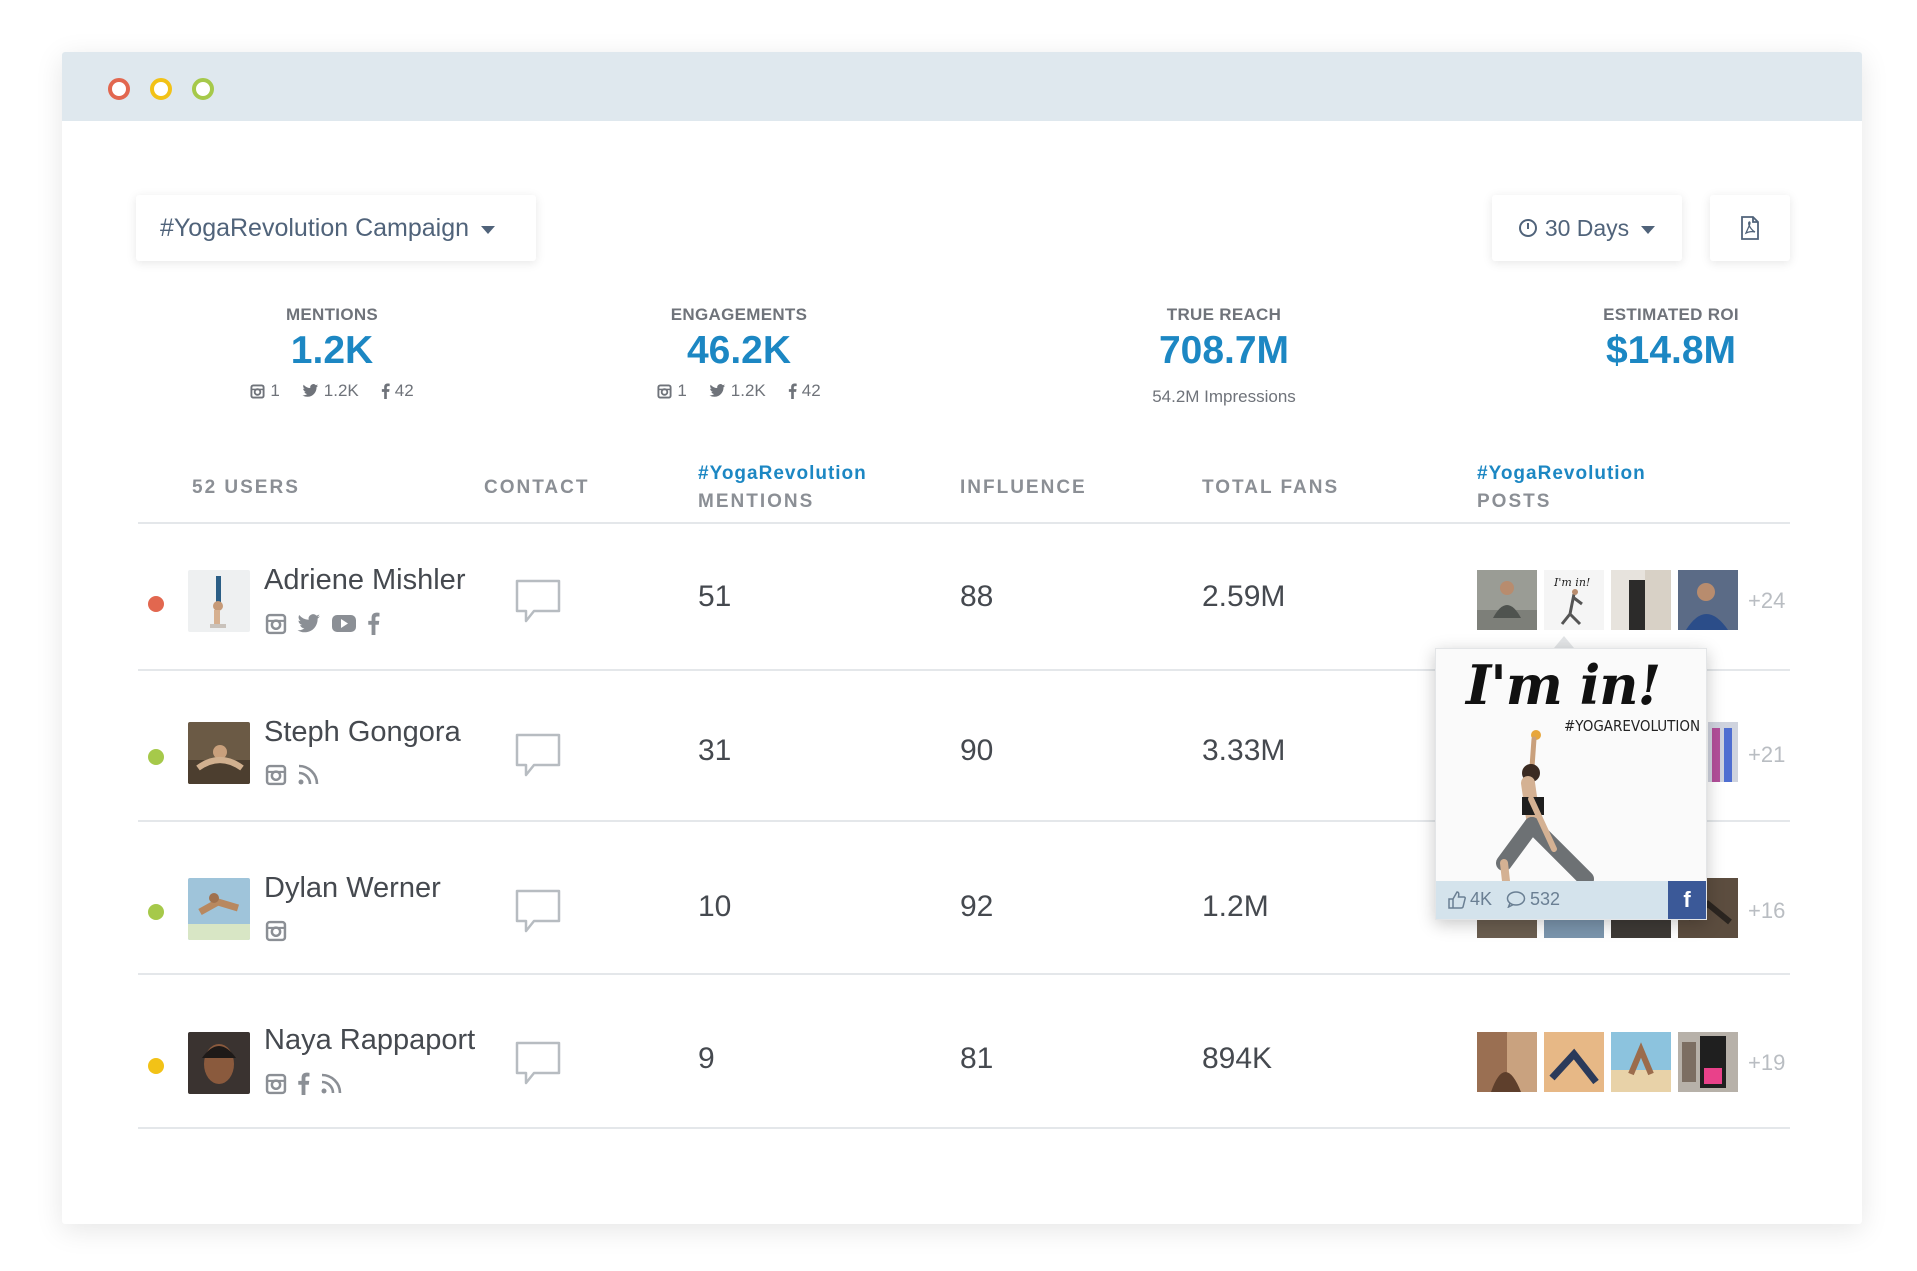 The height and width of the screenshot is (1271, 1917). I want to click on mentions-count: 31, so click(715, 750).